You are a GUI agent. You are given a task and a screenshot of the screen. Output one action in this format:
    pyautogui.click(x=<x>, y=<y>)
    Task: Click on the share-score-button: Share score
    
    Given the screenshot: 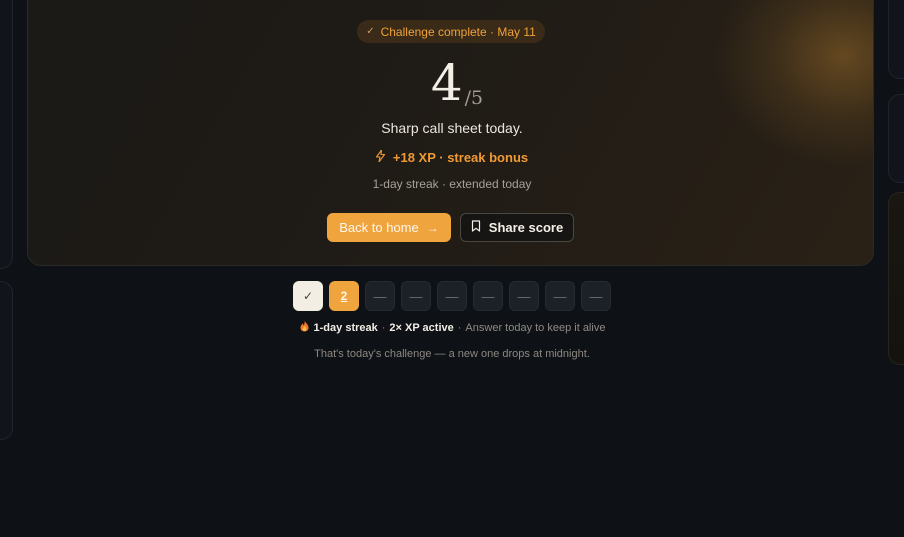 What is the action you would take?
    pyautogui.click(x=517, y=227)
    